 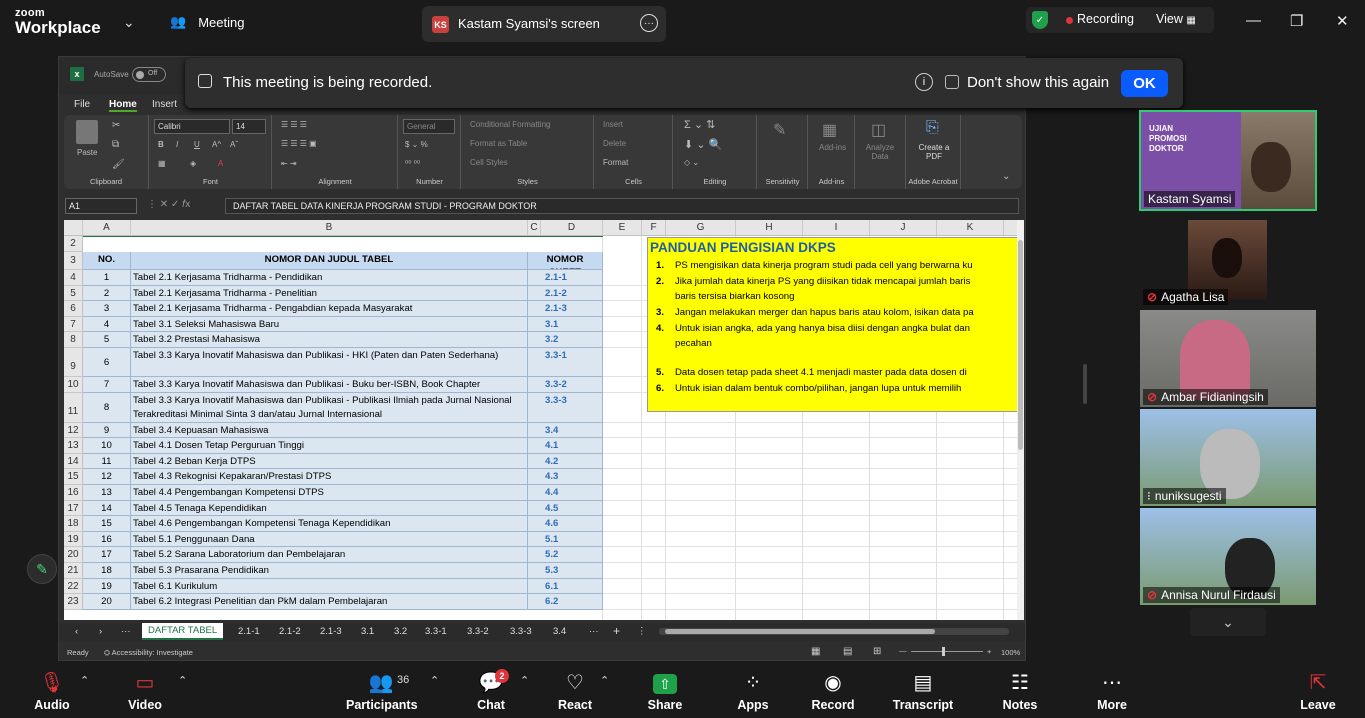 I want to click on row-header: 14, so click(x=73, y=461).